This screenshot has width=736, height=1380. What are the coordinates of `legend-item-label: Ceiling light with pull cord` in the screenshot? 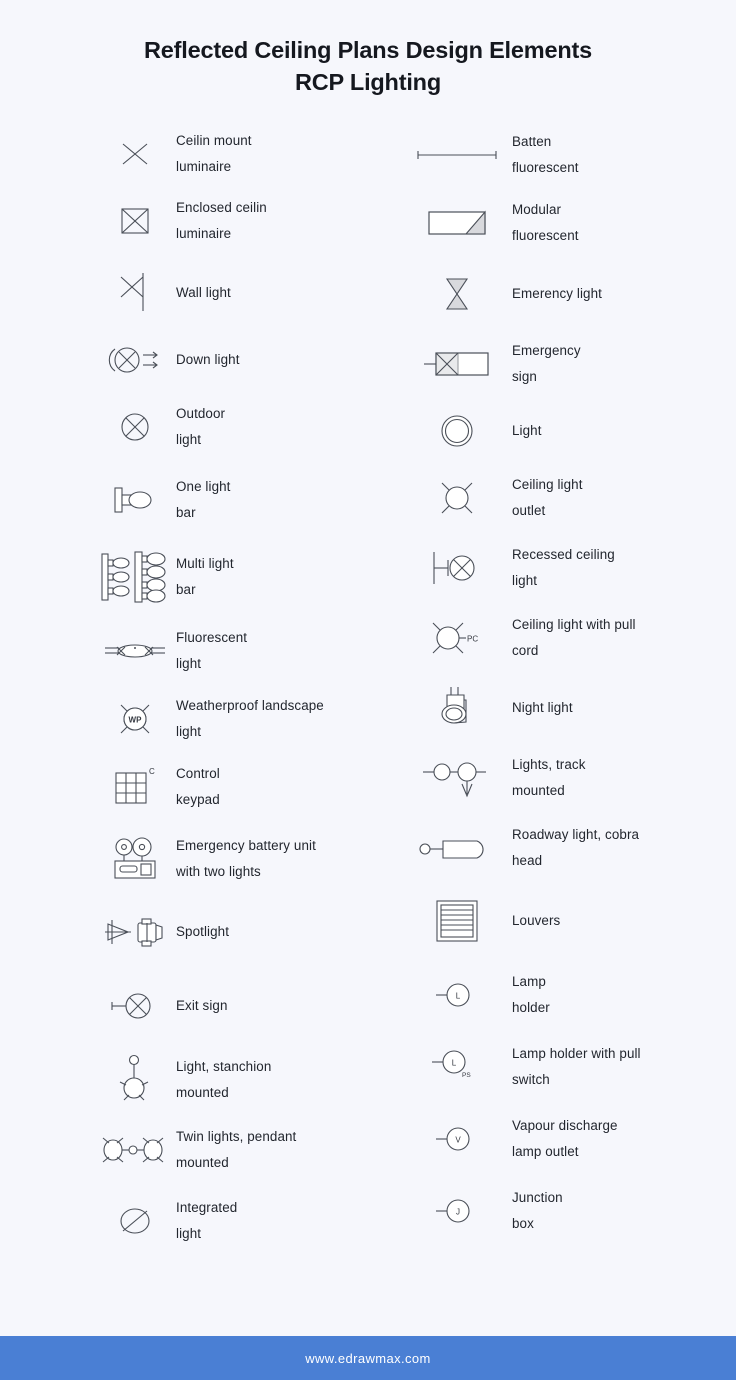 It's located at (574, 637).